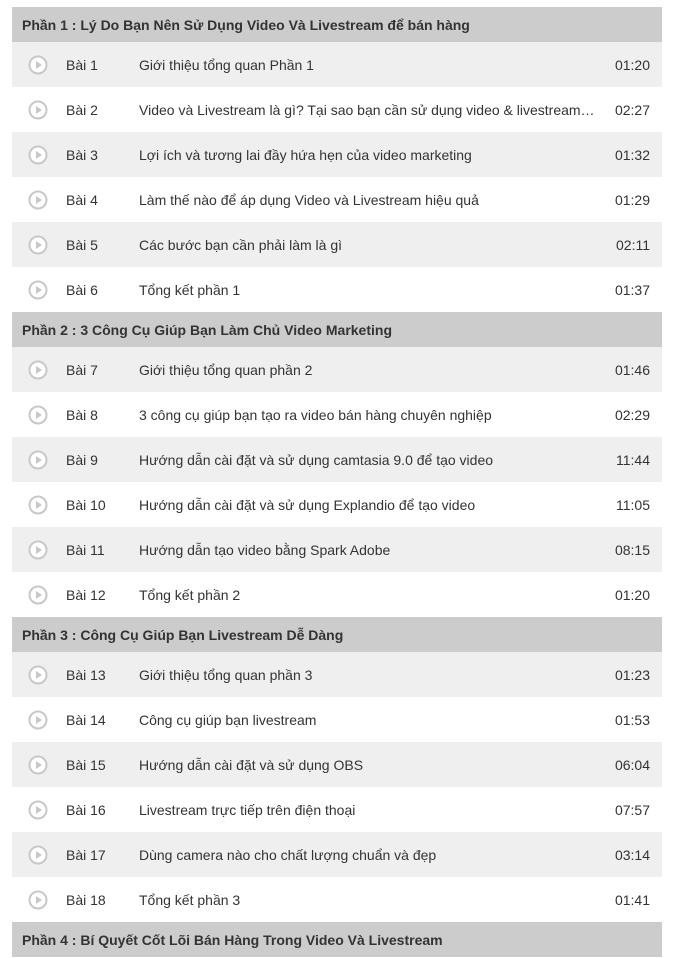 This screenshot has height=958, width=683. Describe the element at coordinates (226, 674) in the screenshot. I see `lesson-title: Giới thiệu tổng quan phần 3` at that location.